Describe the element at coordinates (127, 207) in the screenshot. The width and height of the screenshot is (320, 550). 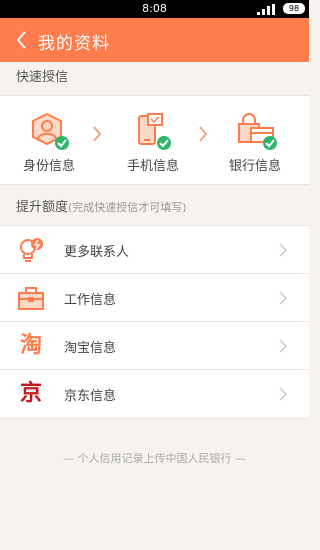
I see `section-raise-limit-note: (完成快速授信才可填写)` at that location.